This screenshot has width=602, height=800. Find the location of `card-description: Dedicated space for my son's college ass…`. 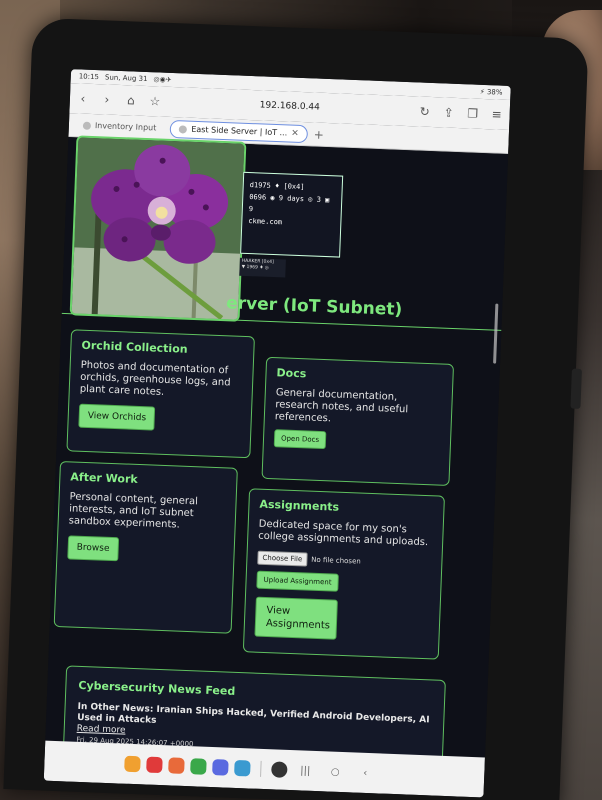

card-description: Dedicated space for my son's college ass… is located at coordinates (343, 533).